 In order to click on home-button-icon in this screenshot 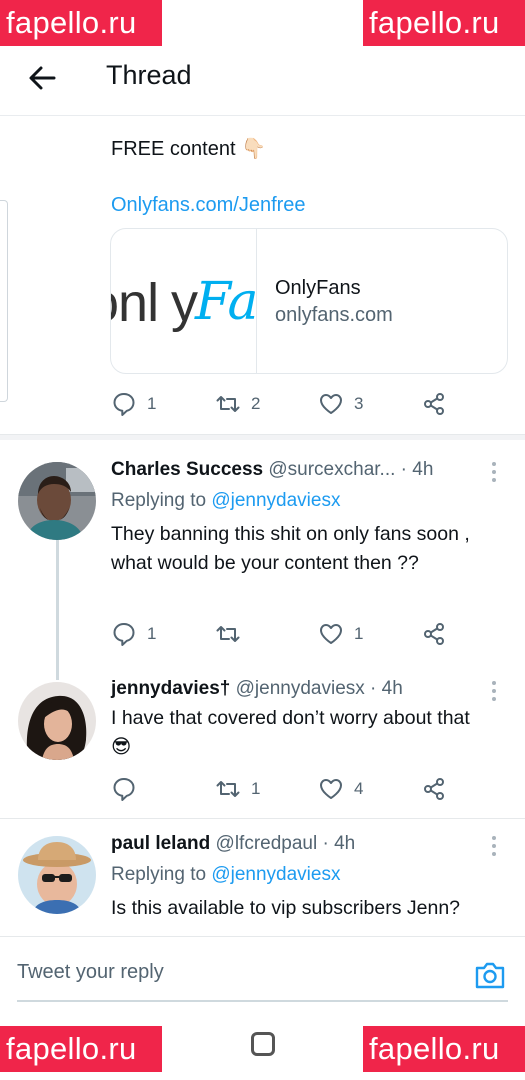, I will do `click(263, 1044)`.